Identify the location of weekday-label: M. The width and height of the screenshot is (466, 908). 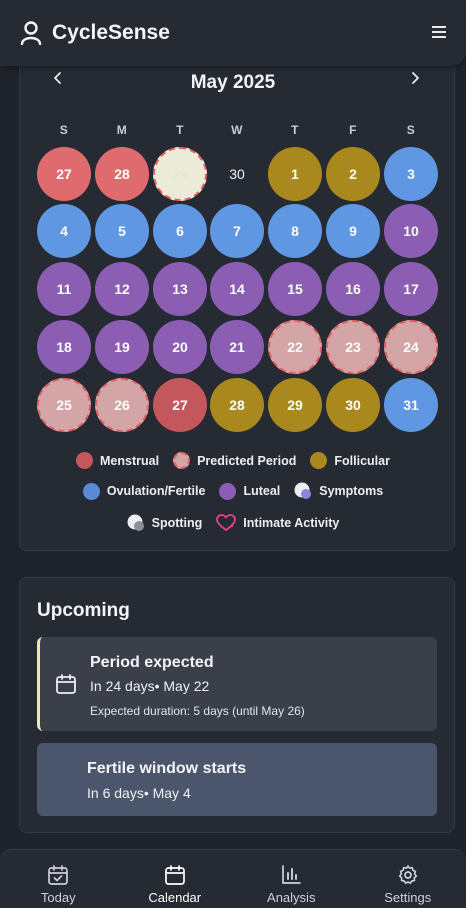
(122, 130).